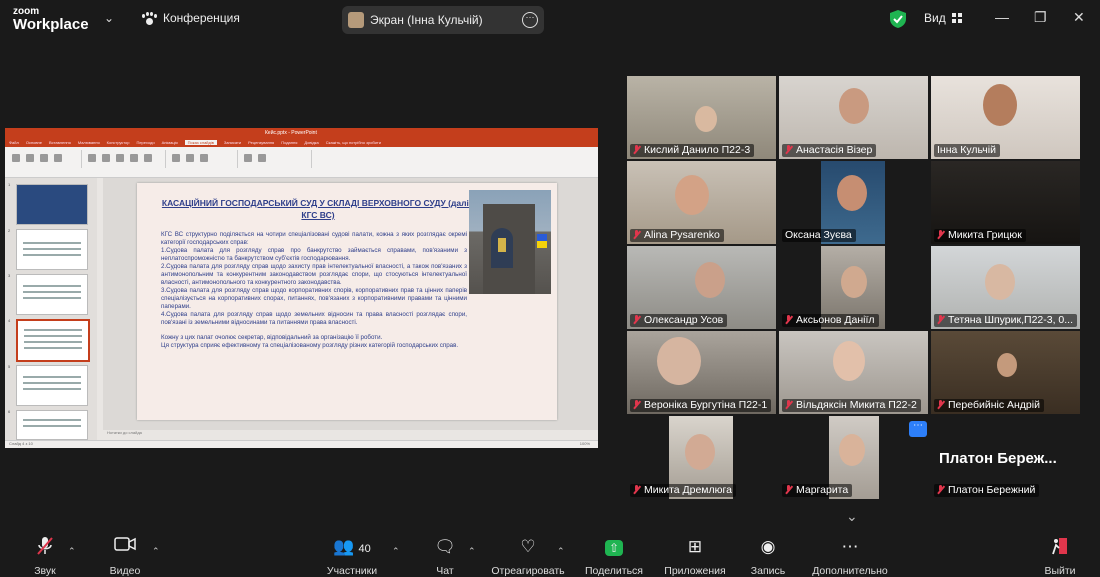 The height and width of the screenshot is (577, 1100). What do you see at coordinates (898, 19) in the screenshot?
I see `shield-icon` at bounding box center [898, 19].